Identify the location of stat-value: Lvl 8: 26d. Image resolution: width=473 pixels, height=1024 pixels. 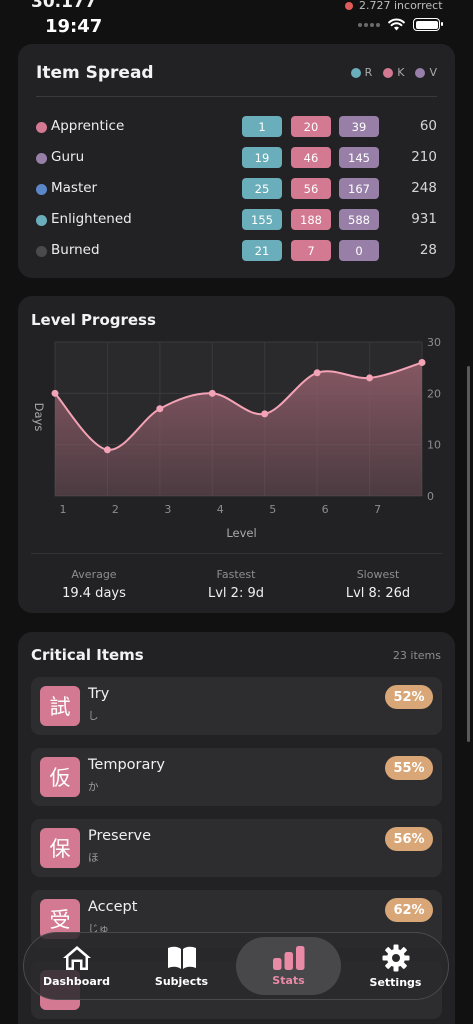
(378, 593).